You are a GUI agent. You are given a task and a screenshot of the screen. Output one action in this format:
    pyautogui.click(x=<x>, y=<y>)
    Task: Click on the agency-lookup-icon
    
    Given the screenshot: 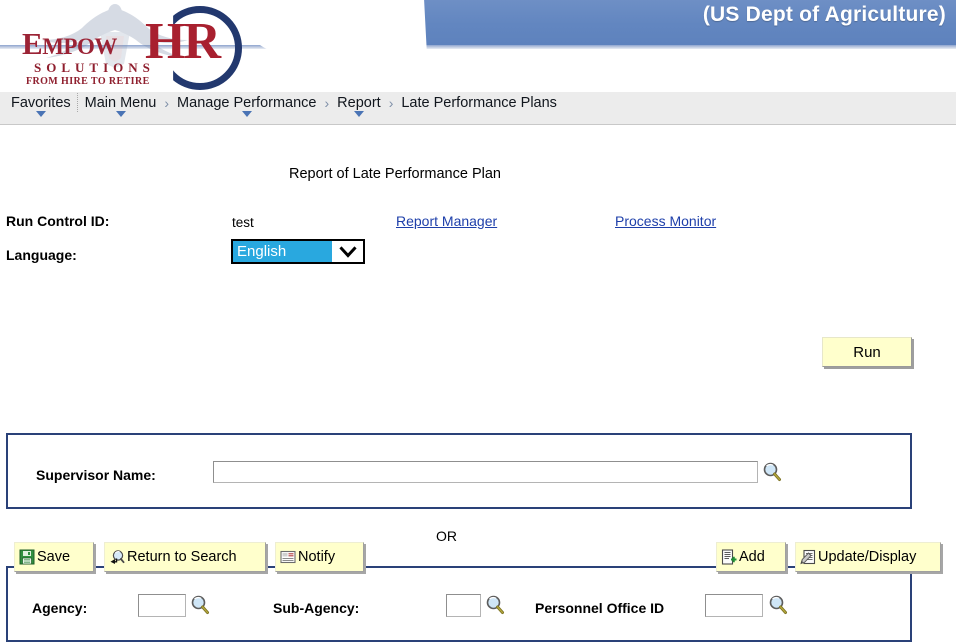 What is the action you would take?
    pyautogui.click(x=200, y=605)
    